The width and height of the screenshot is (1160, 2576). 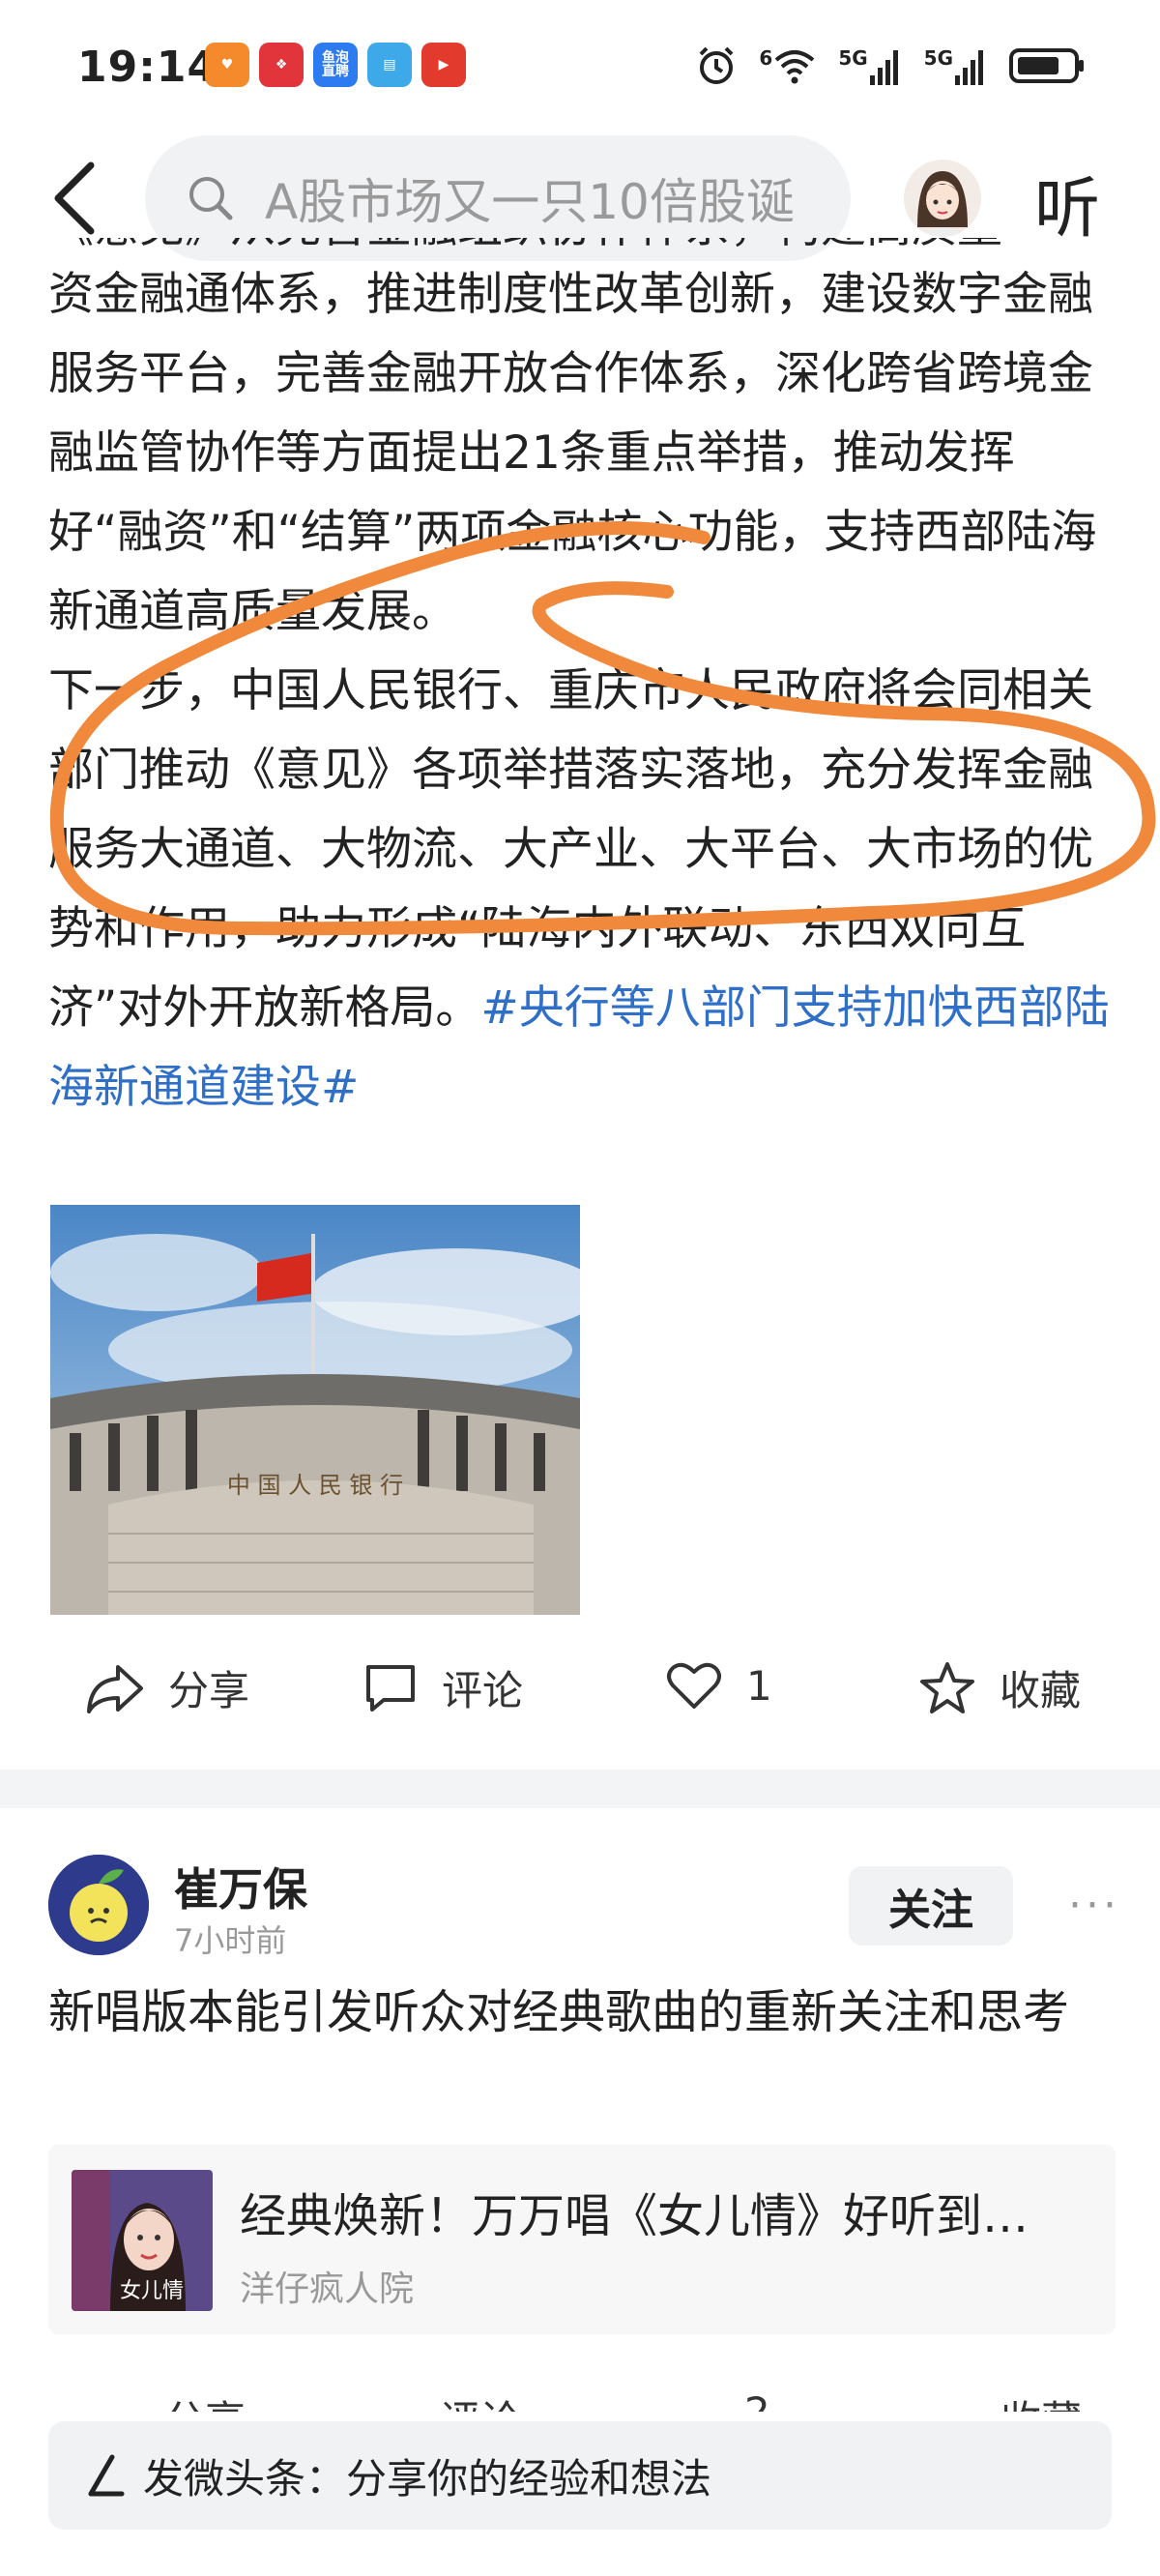 I want to click on comment-button: 评论, so click(x=443, y=1687).